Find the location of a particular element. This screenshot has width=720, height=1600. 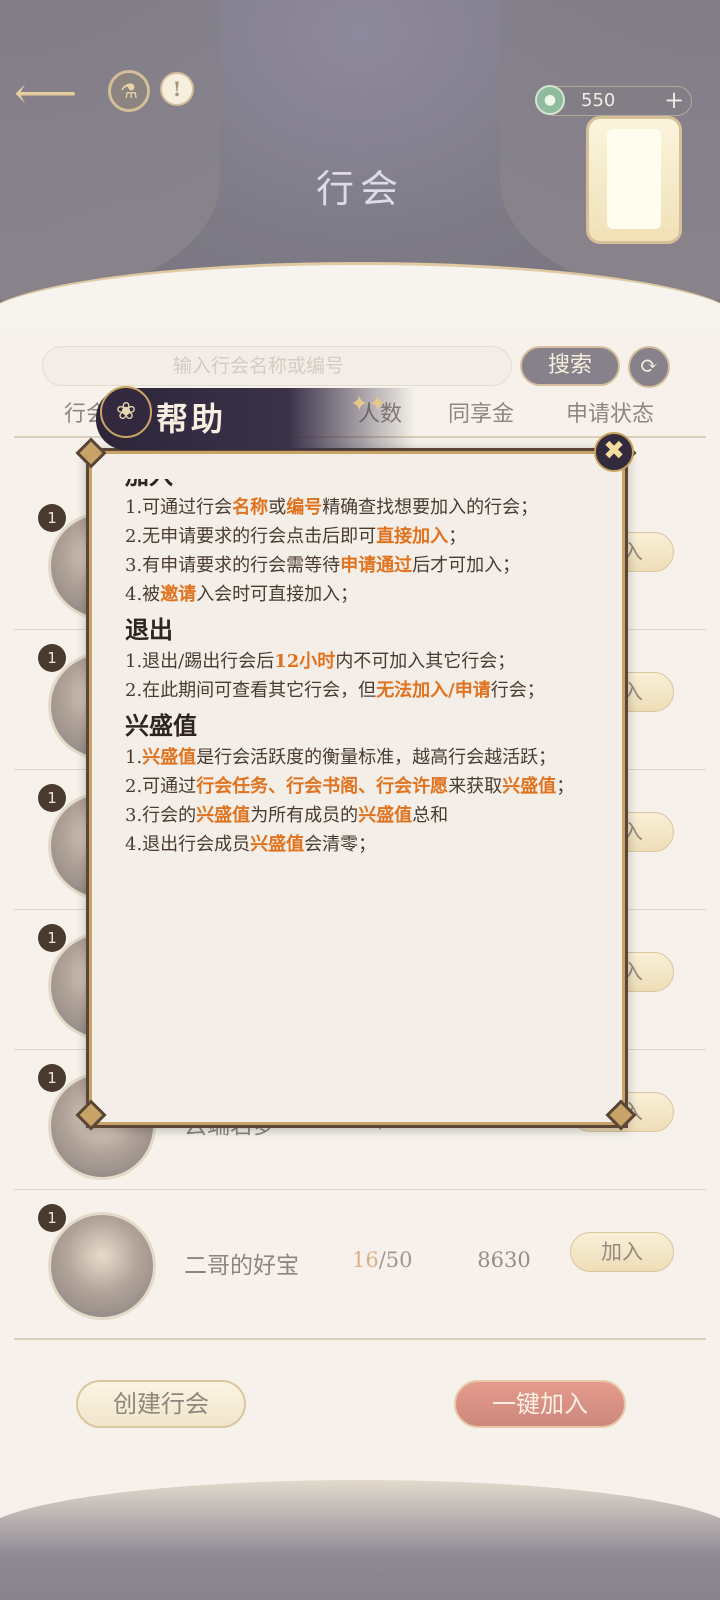

help-line: 4.退出行会成员兴盛值会清零； is located at coordinates (360, 844).